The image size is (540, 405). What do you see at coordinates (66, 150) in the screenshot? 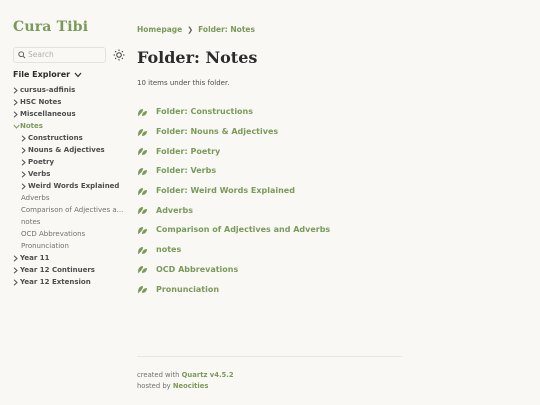
I see `explorer-item-label: Nouns & Adjectives` at bounding box center [66, 150].